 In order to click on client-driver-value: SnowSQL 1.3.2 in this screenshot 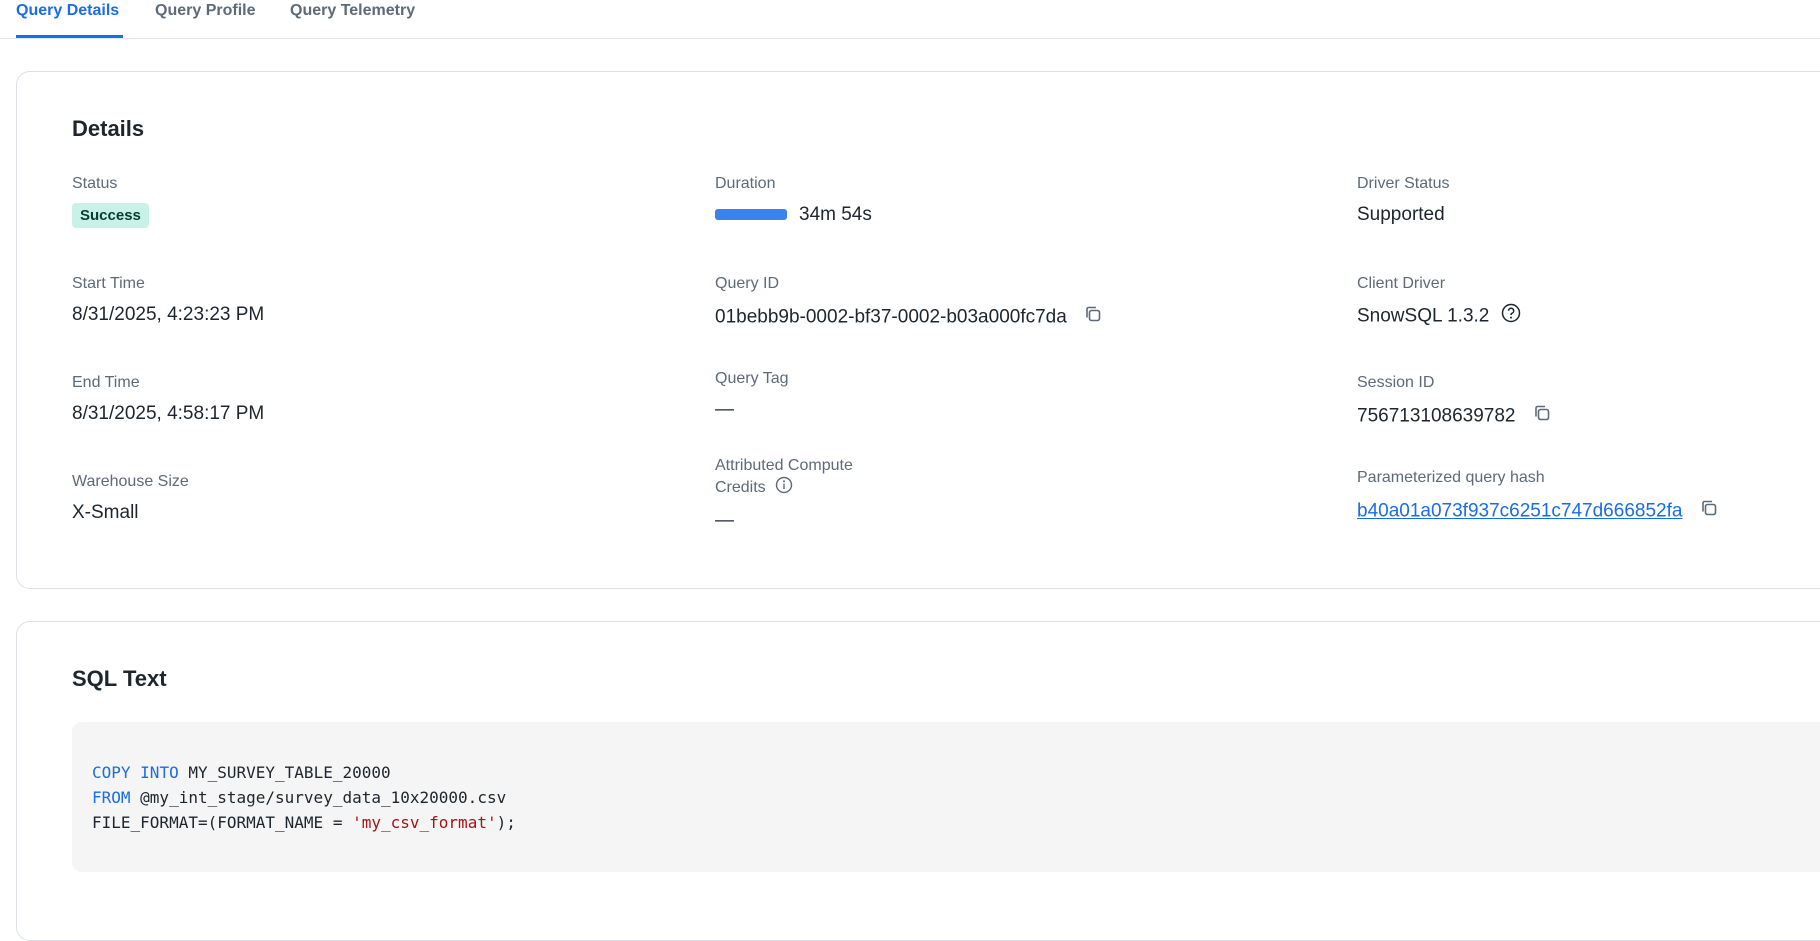, I will do `click(1423, 316)`.